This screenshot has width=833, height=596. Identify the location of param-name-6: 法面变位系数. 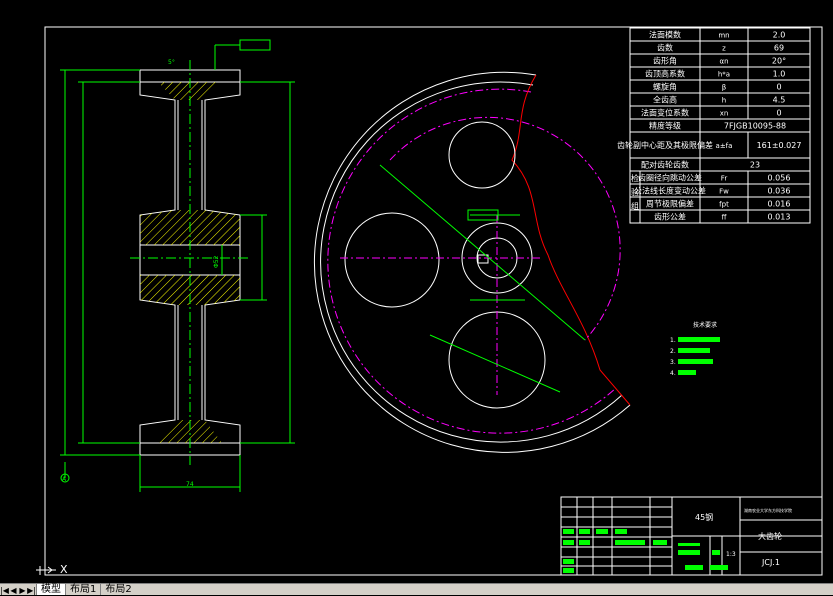
(665, 113).